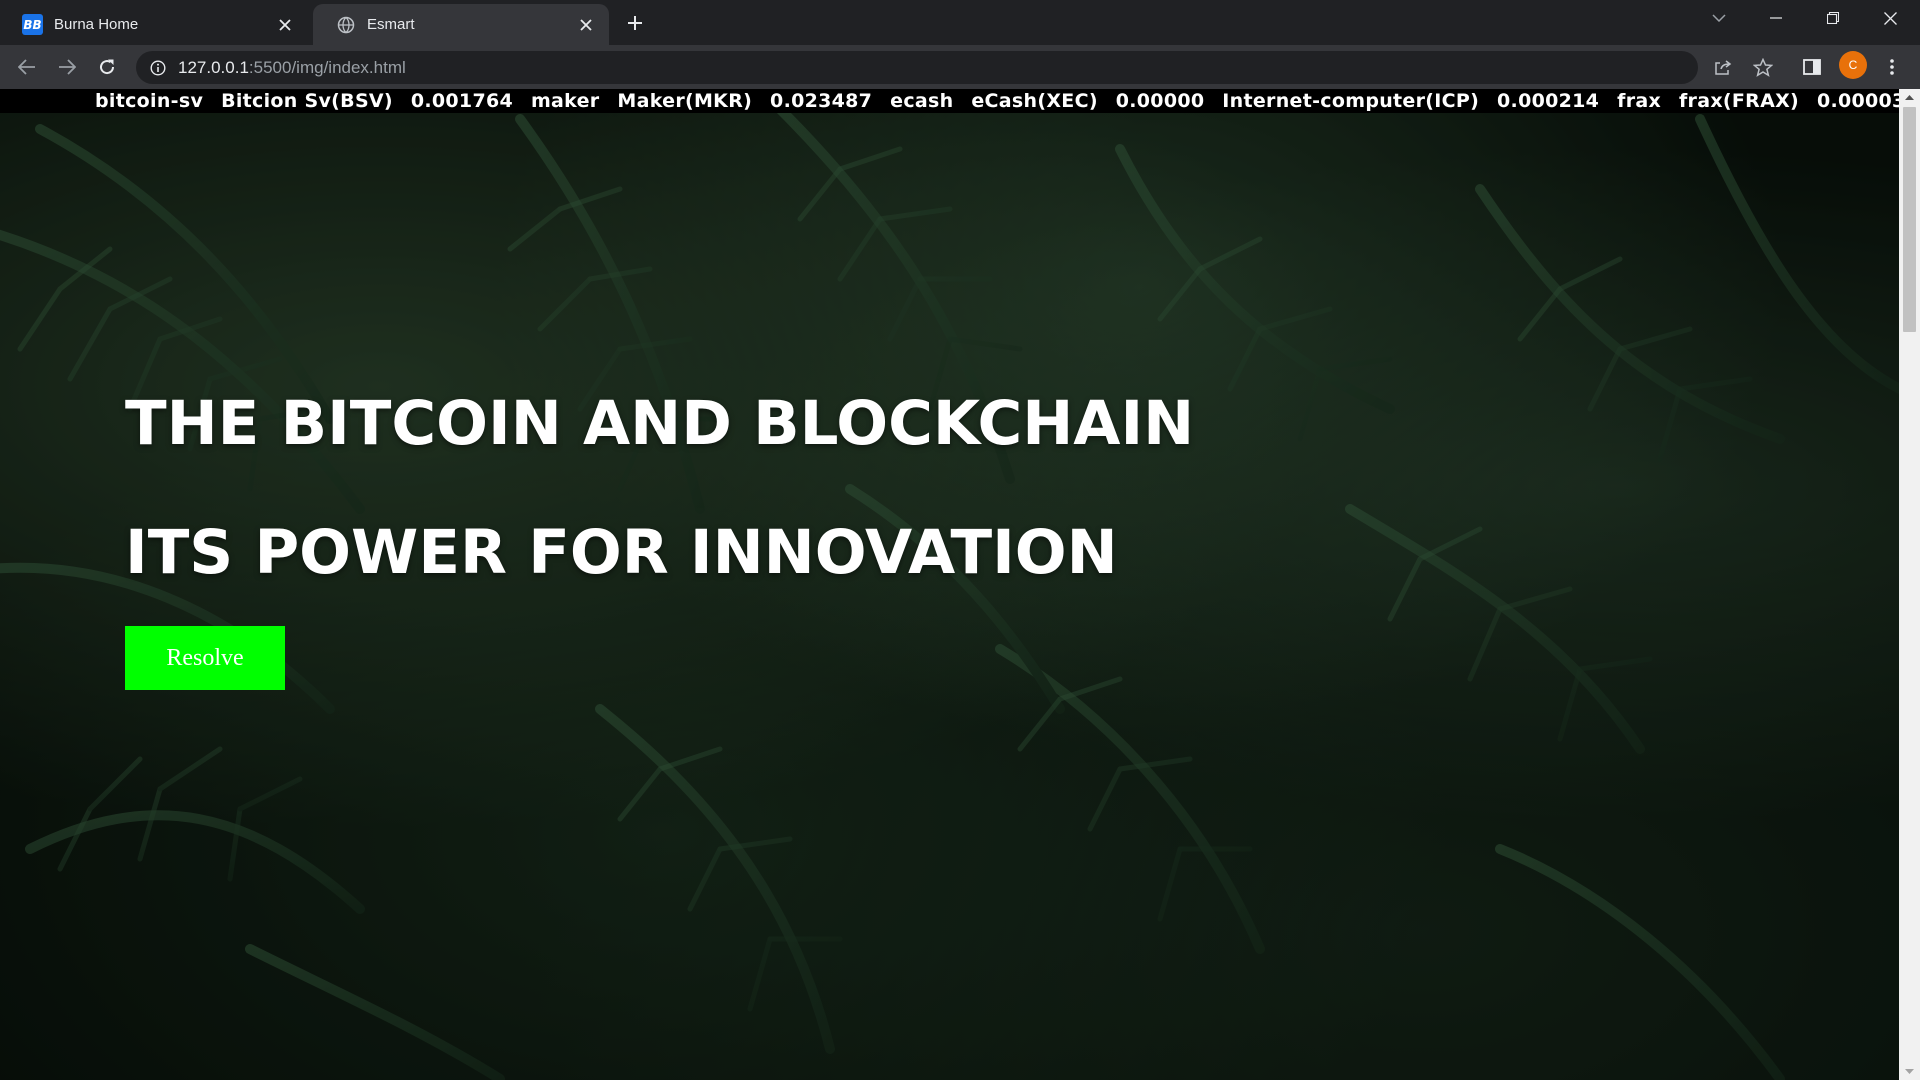  Describe the element at coordinates (327, 67) in the screenshot. I see `url-path: :5500/img/index.html` at that location.